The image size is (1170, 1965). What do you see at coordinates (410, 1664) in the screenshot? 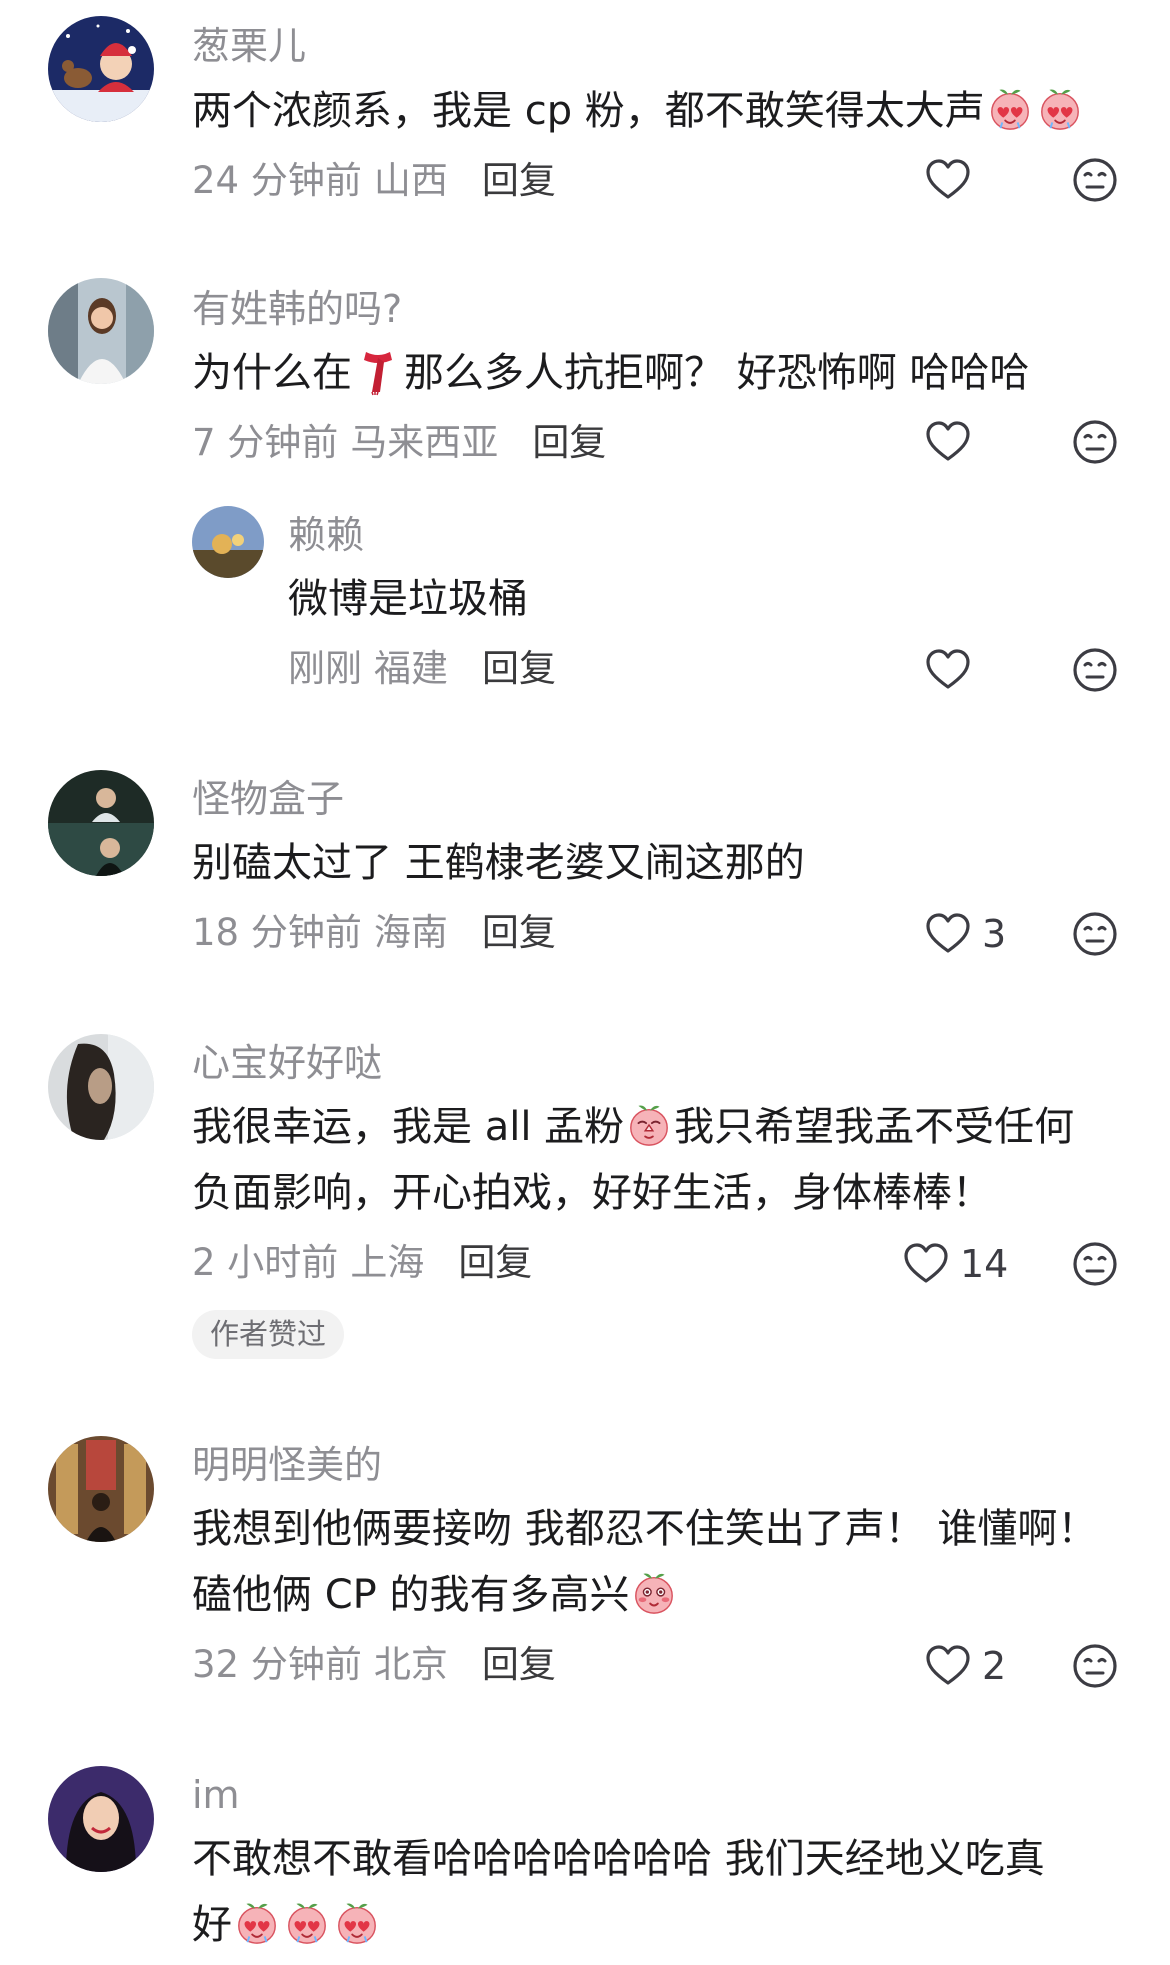
I see `comment-location: 北京` at bounding box center [410, 1664].